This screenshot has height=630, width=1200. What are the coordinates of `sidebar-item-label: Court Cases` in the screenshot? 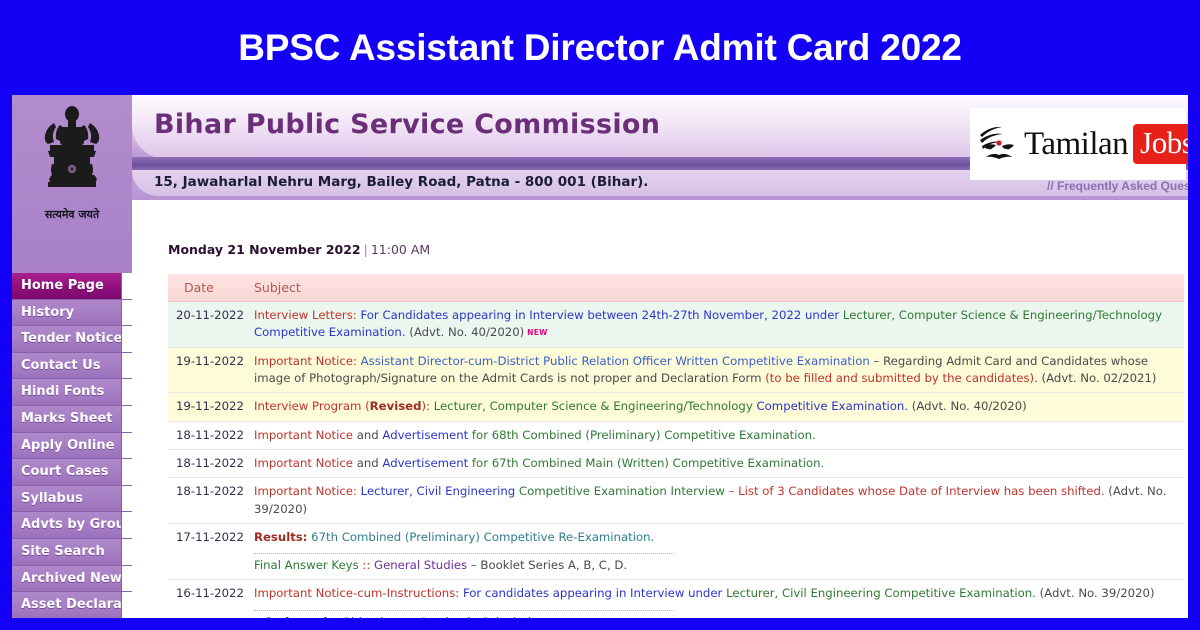 It's located at (65, 472).